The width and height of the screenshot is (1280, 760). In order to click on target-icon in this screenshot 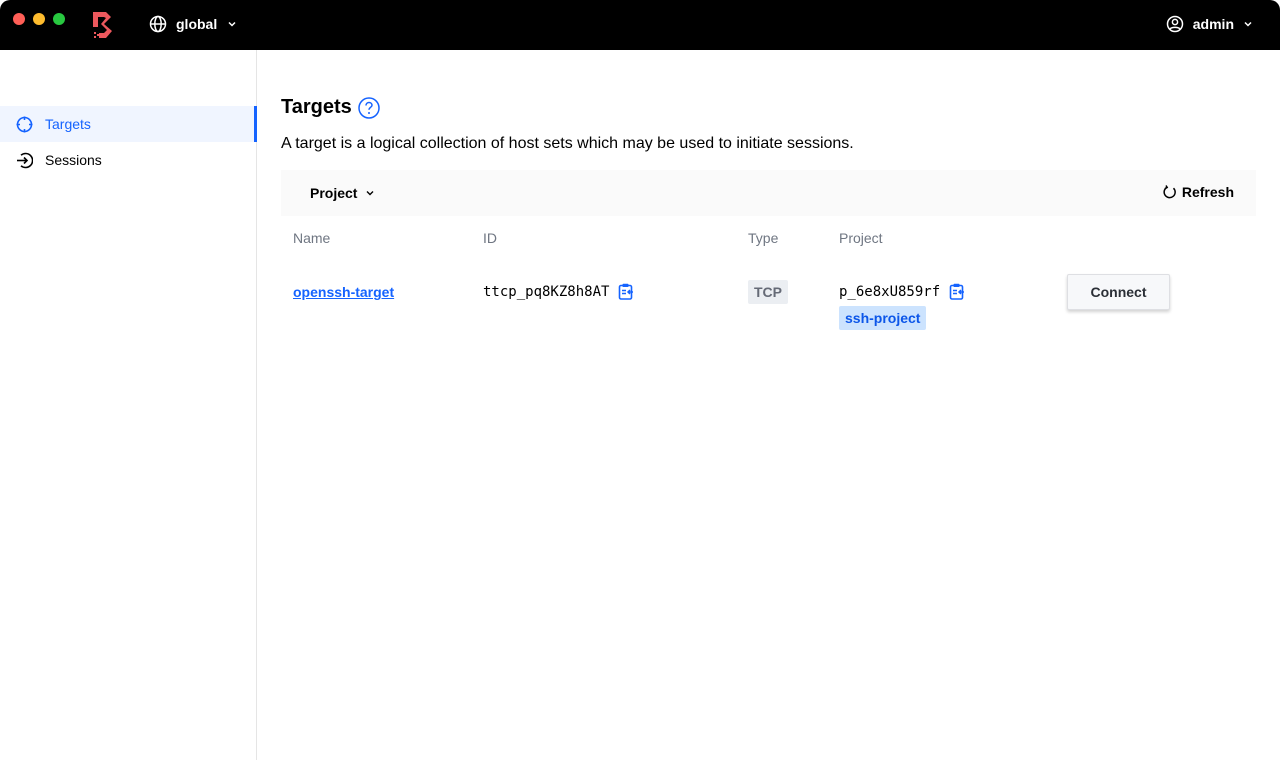, I will do `click(24, 124)`.